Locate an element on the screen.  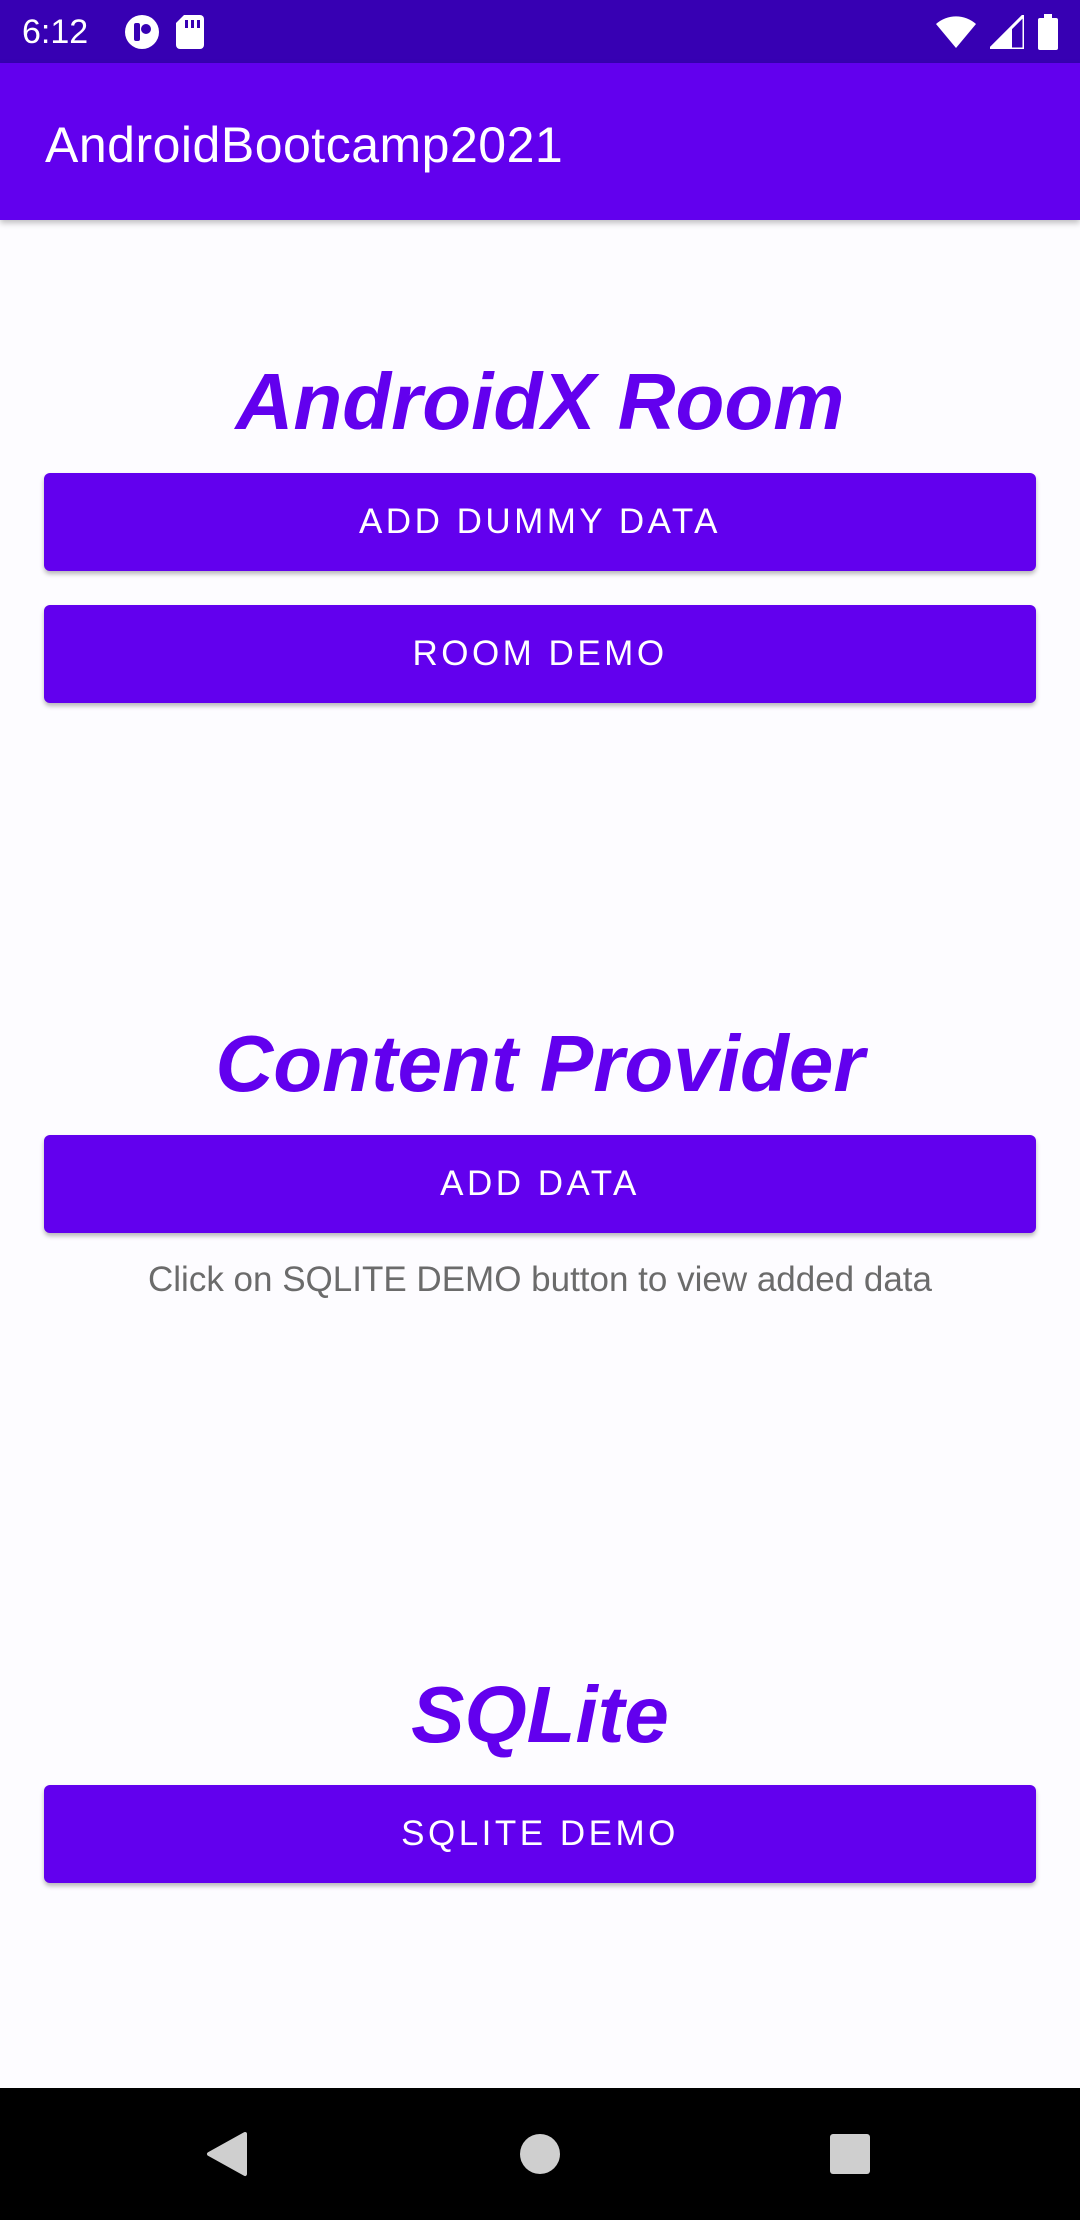
recents-button is located at coordinates (850, 2154).